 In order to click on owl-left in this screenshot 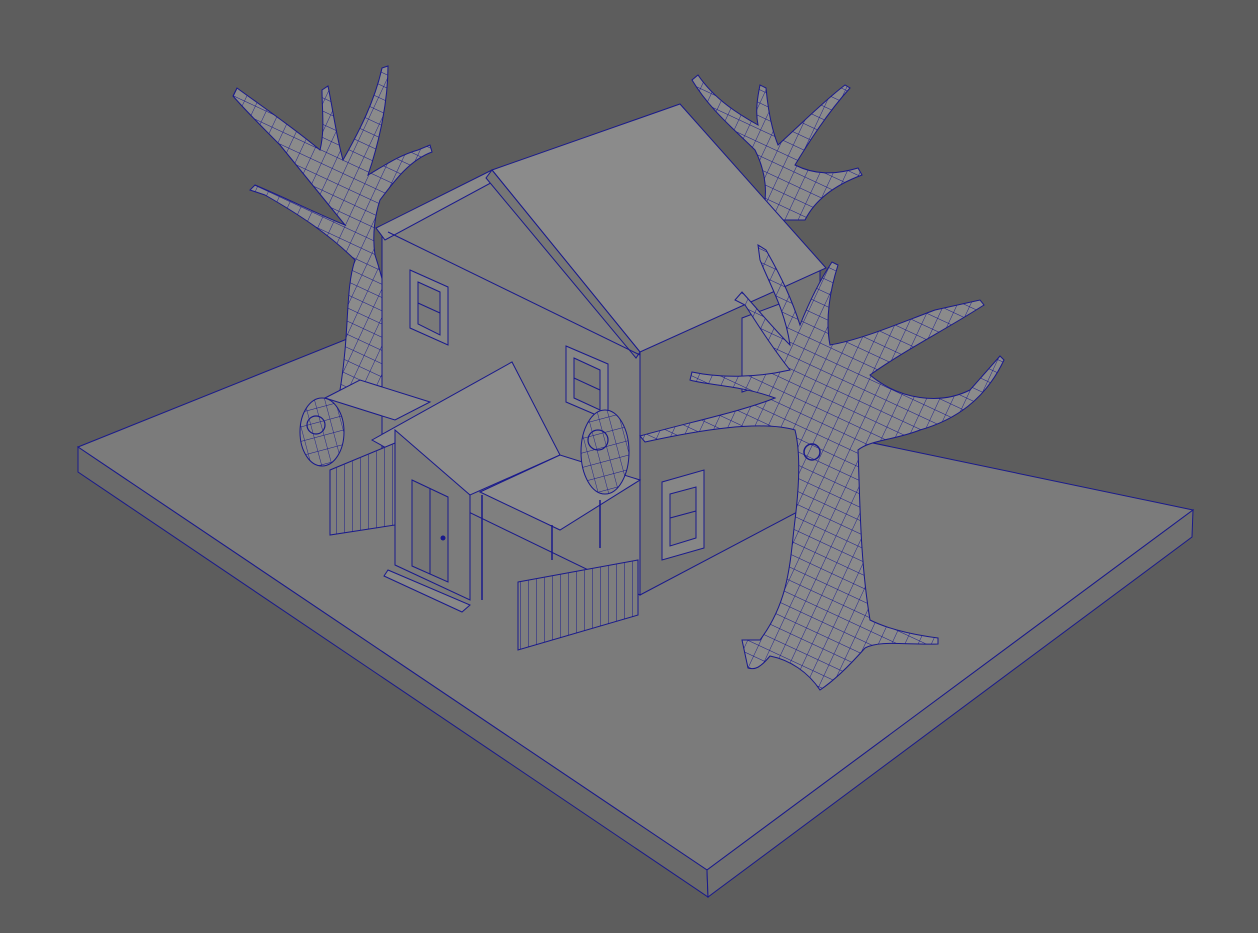, I will do `click(322, 432)`.